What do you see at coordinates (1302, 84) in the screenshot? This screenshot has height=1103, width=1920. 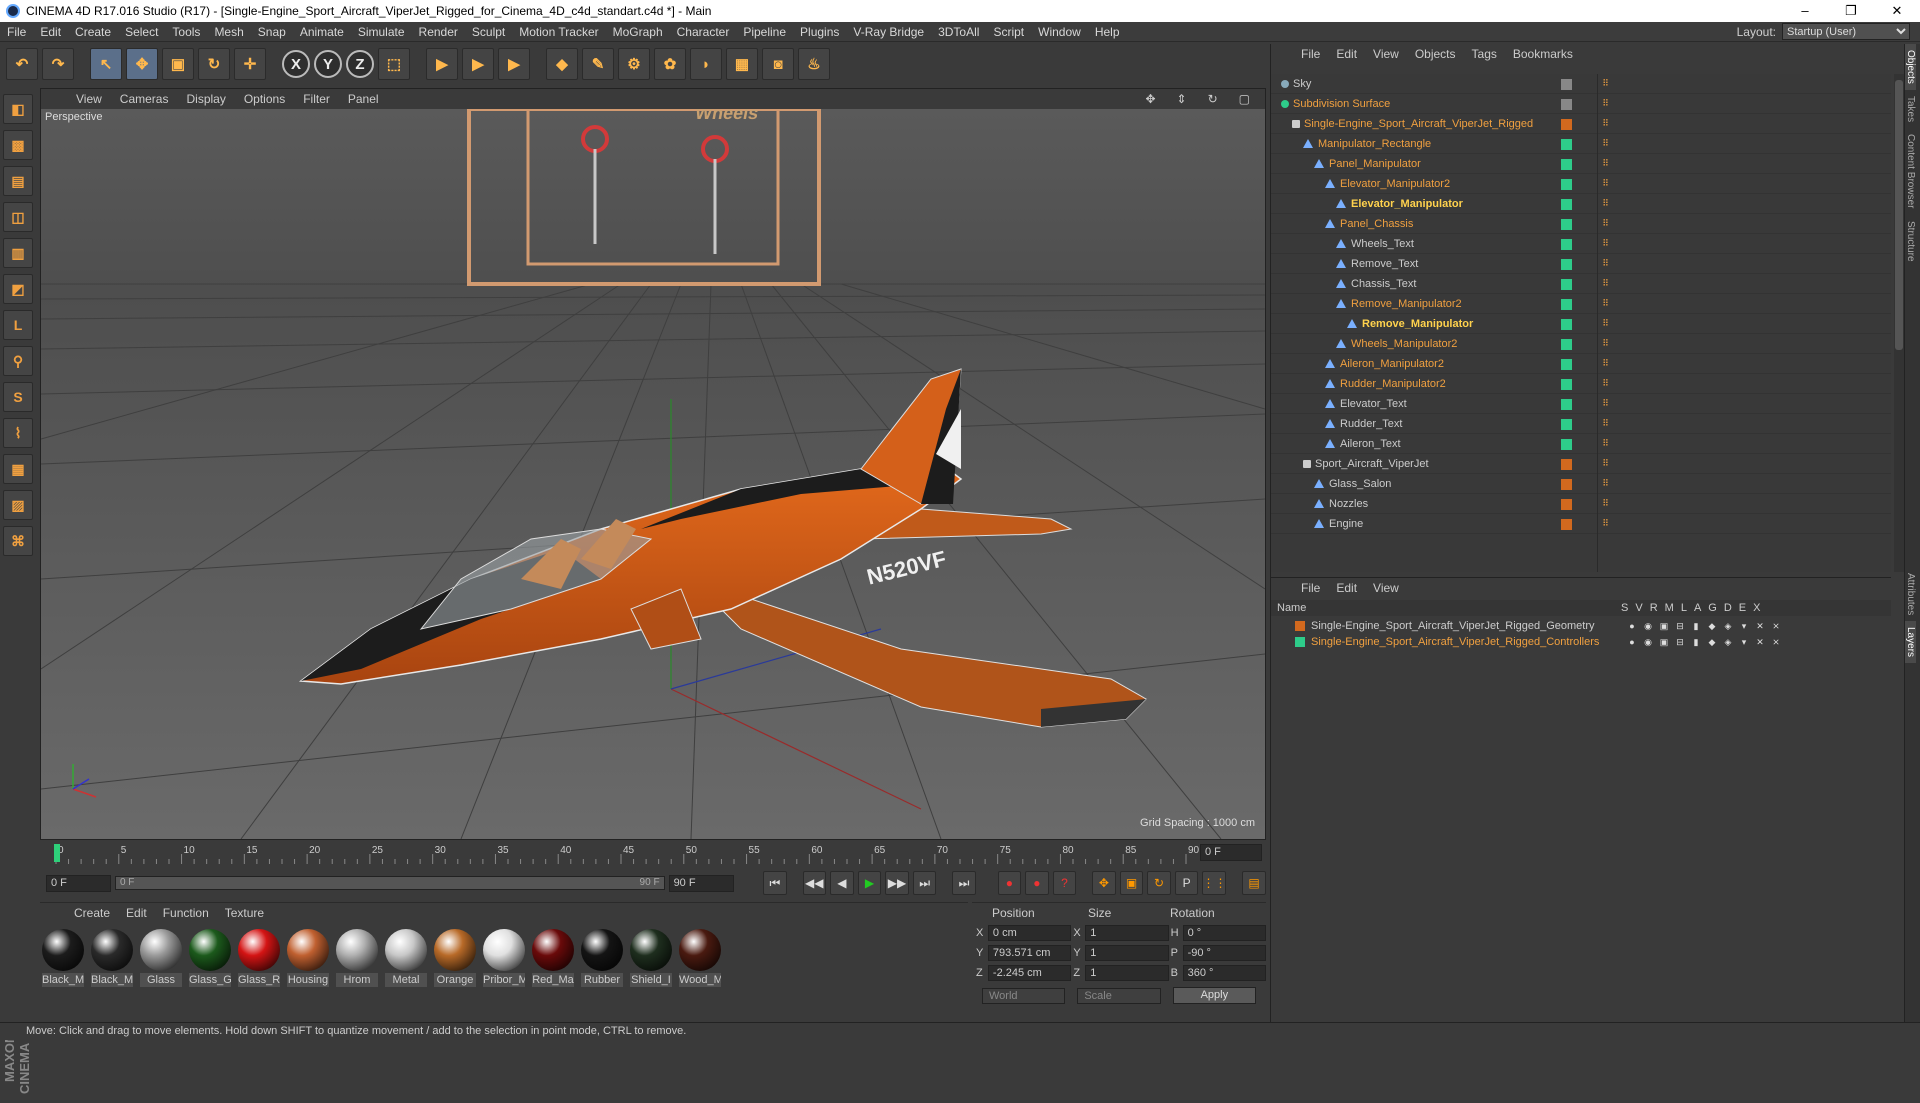 I see `object-name: Sky` at bounding box center [1302, 84].